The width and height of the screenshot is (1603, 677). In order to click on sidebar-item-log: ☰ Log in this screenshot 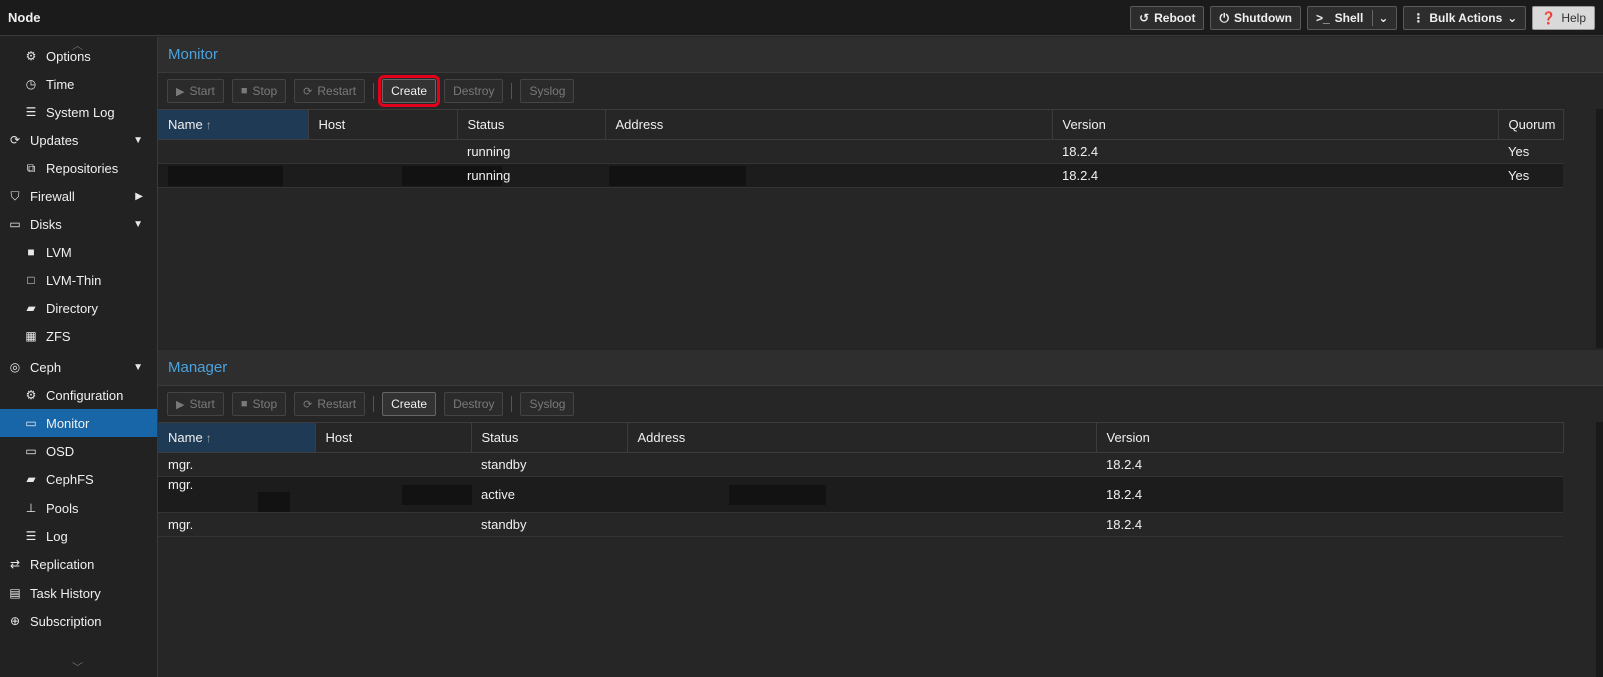, I will do `click(78, 536)`.